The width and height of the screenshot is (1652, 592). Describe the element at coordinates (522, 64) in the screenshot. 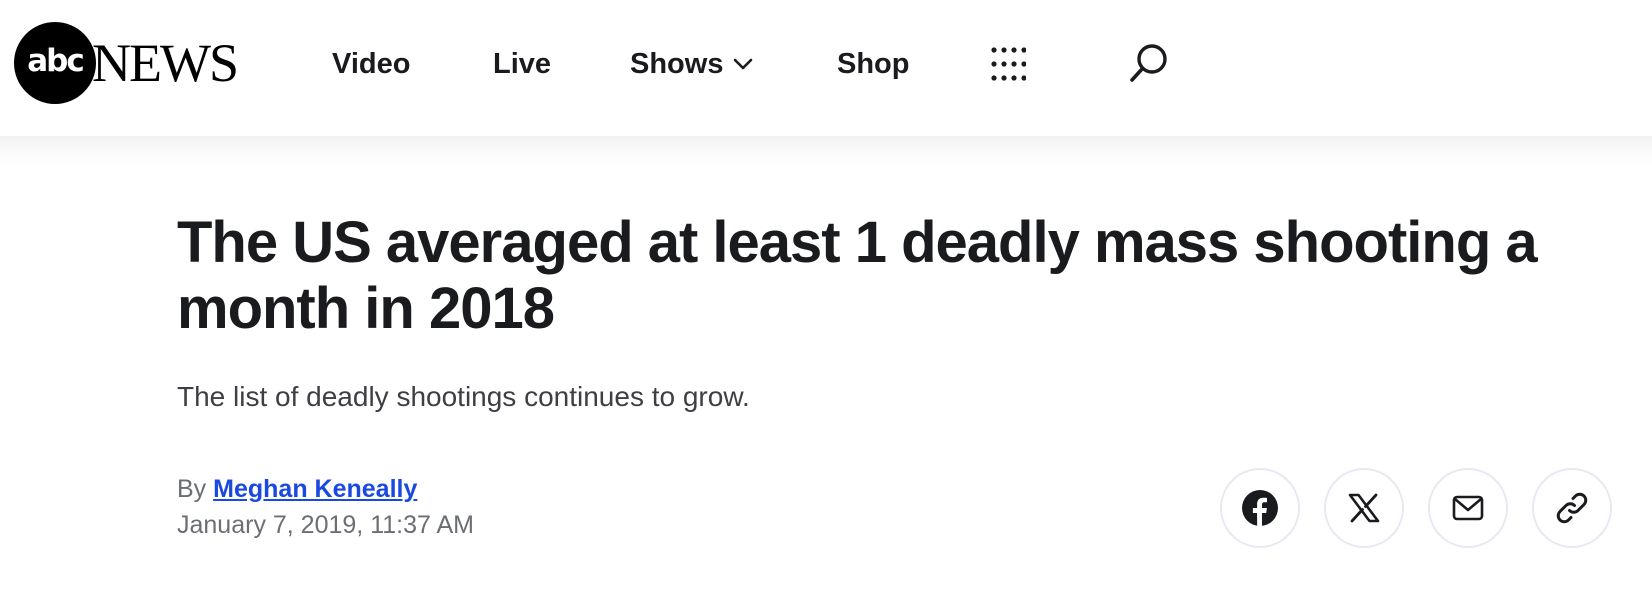

I see `nav-live-link: Live` at that location.